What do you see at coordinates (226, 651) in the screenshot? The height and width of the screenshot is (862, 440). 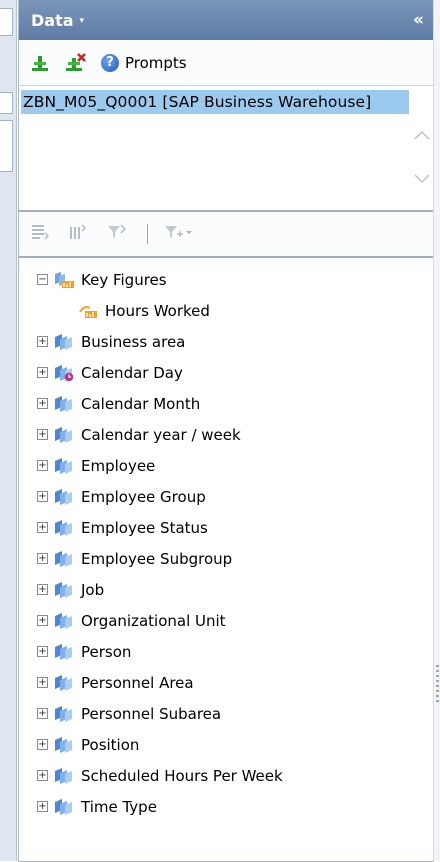 I see `tree-node-dimension: + Person` at bounding box center [226, 651].